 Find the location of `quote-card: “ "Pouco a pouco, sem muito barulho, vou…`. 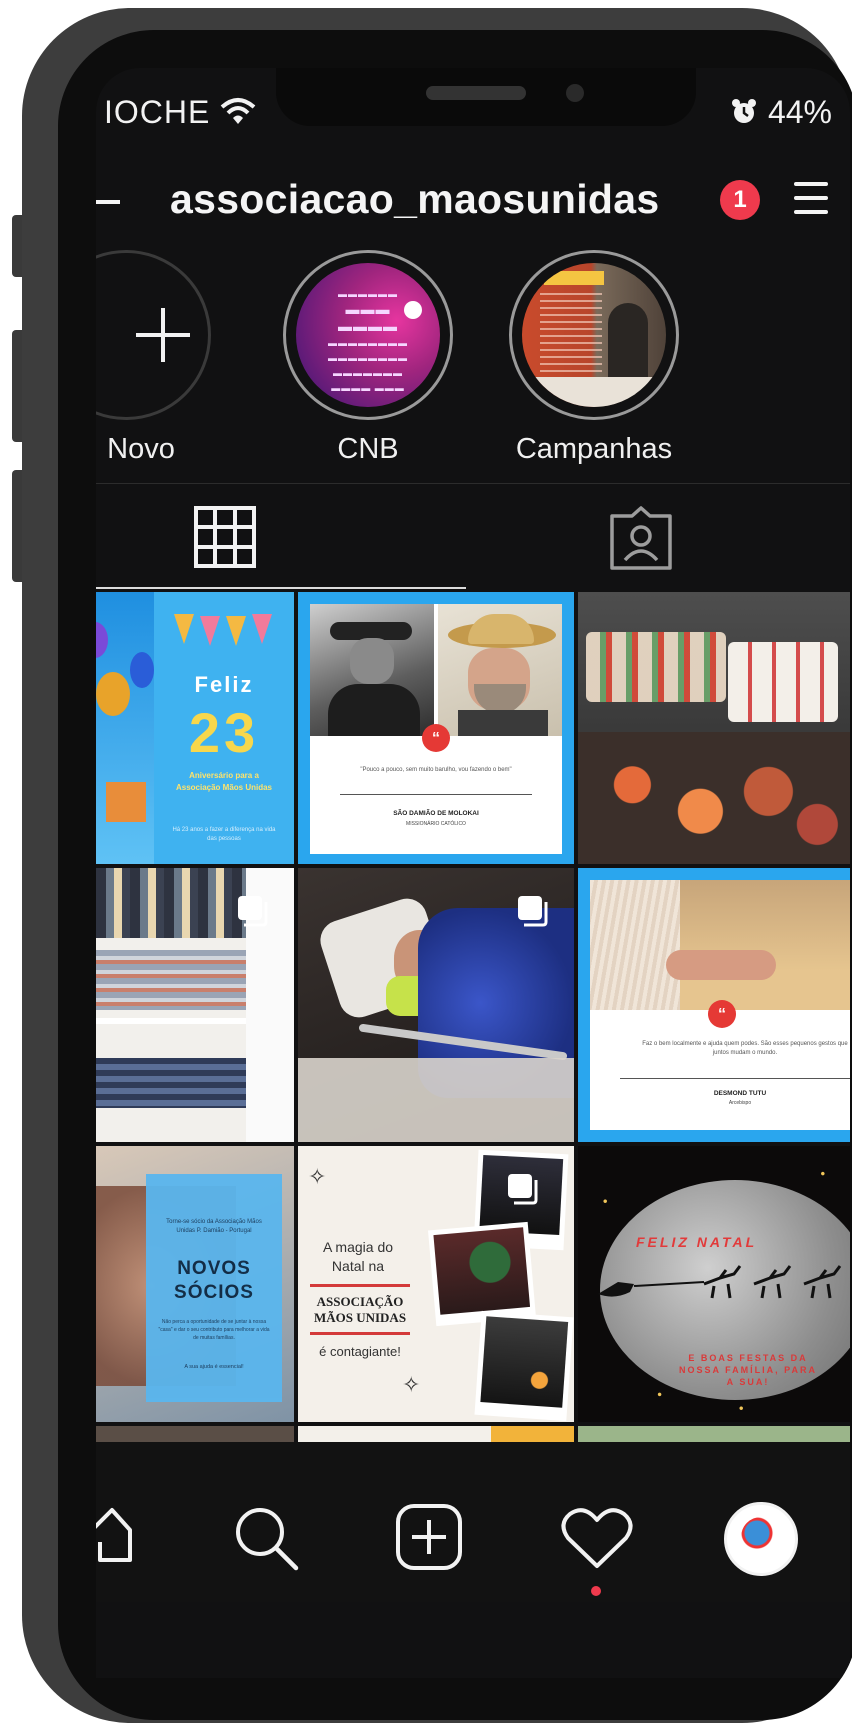

quote-card: “ "Pouco a pouco, sem muito barulho, vou… is located at coordinates (436, 729).